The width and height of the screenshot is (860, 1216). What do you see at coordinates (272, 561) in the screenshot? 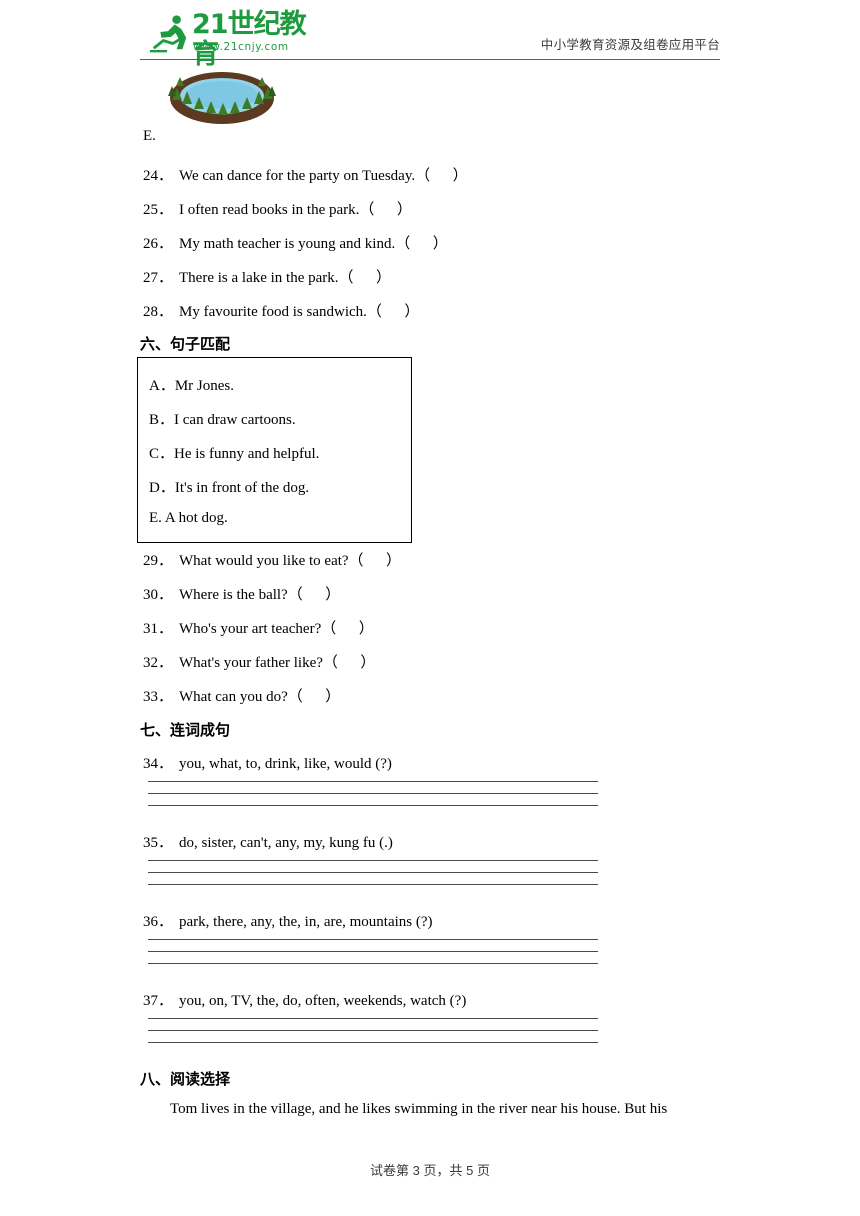
I see `question-29: 29． What would you like to eat?（ ）` at bounding box center [272, 561].